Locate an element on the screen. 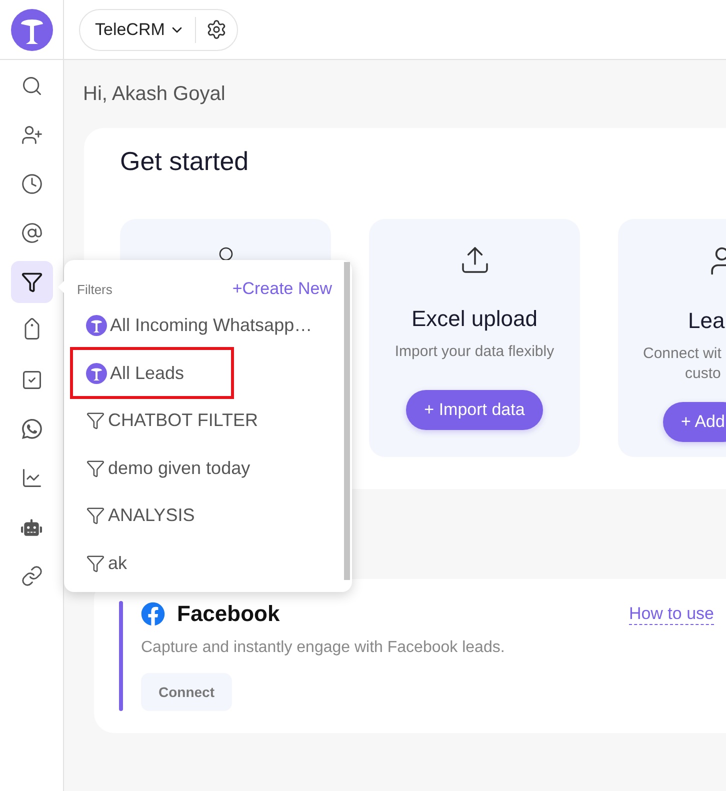 The height and width of the screenshot is (791, 726). settings-icon is located at coordinates (216, 29).